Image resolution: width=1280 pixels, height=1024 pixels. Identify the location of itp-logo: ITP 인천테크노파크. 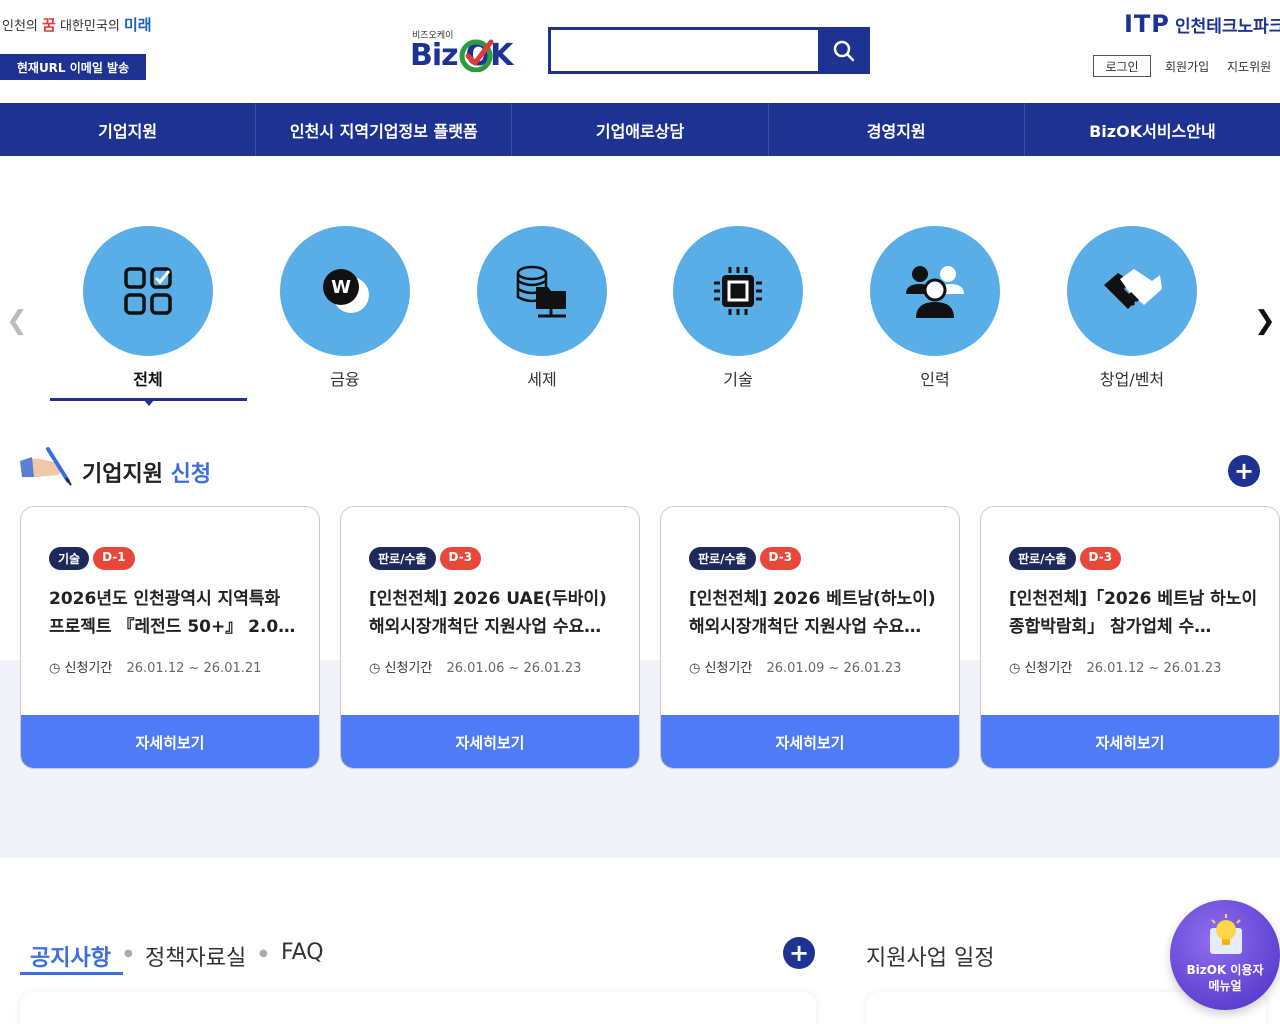
(1202, 24).